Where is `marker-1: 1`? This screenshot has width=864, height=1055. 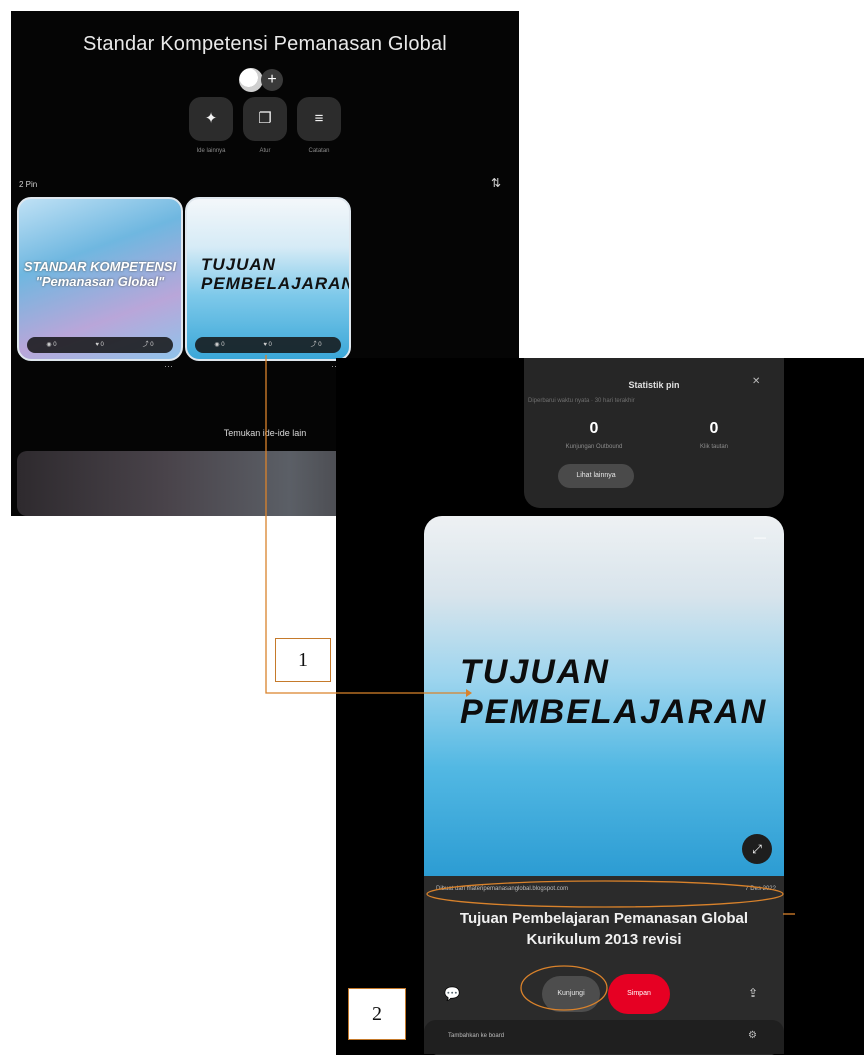
marker-1: 1 is located at coordinates (303, 660).